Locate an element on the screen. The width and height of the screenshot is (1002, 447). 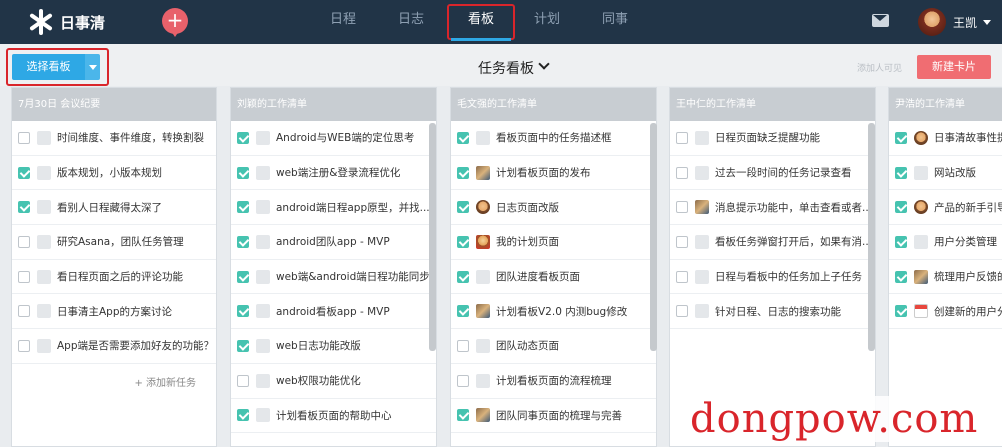
task-item: 研究Asana，团队任务管理 is located at coordinates (114, 242).